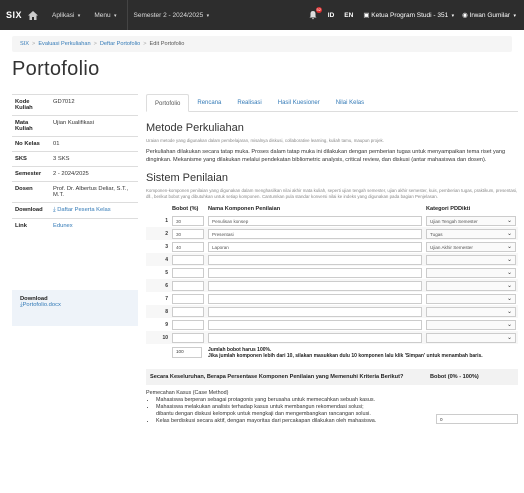  I want to click on tab-realisasi: Realisasi, so click(249, 102).